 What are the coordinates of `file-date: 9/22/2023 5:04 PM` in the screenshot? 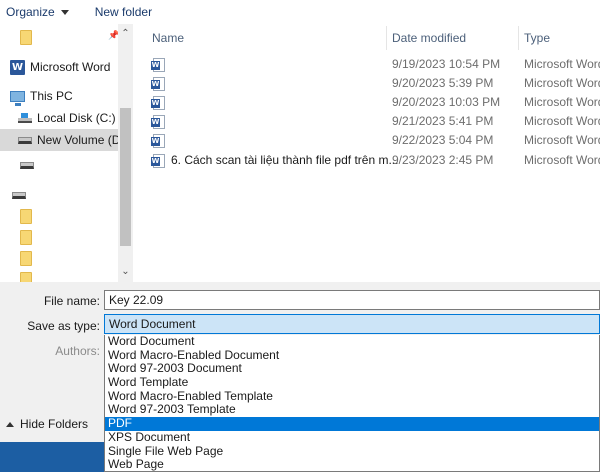 It's located at (443, 140).